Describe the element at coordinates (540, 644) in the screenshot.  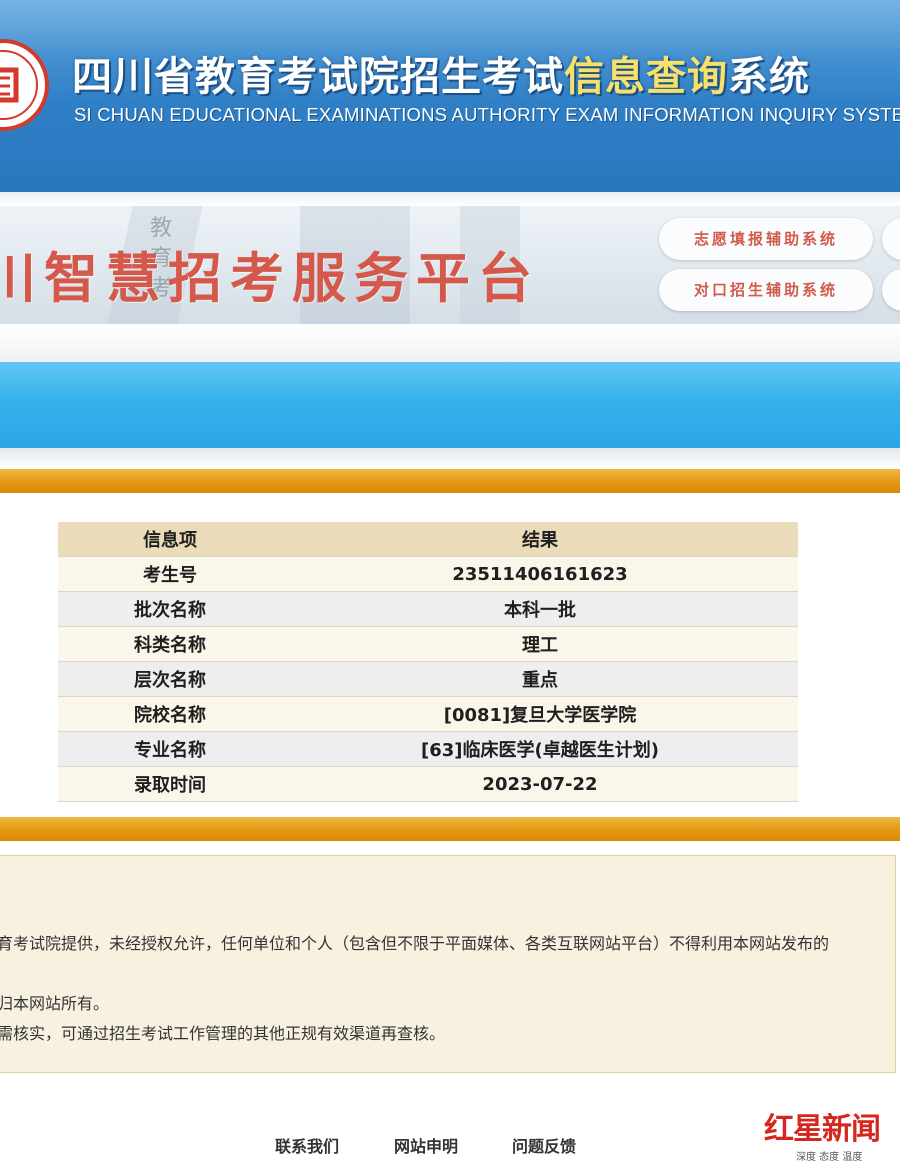
I see `row-value: 理工` at that location.